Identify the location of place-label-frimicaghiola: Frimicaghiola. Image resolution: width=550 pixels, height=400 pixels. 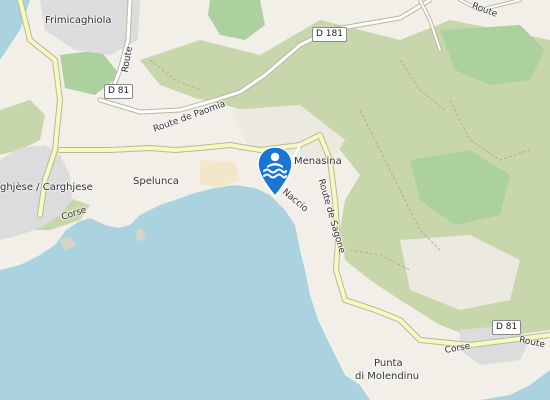
(78, 20).